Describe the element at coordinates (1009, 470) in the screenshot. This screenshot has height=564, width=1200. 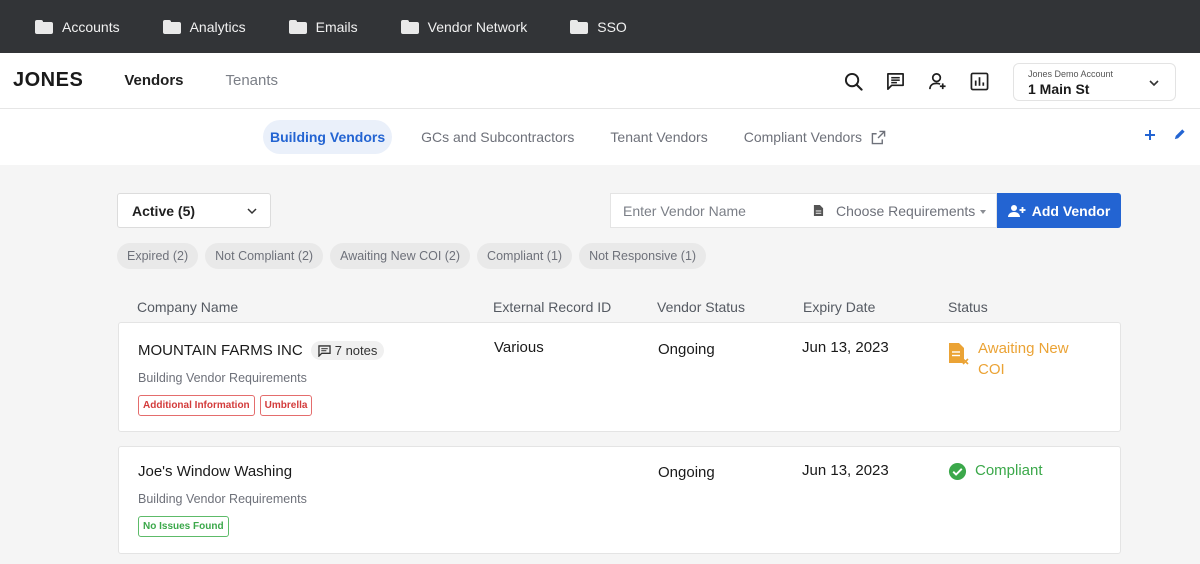
I see `status-text: Compliant` at that location.